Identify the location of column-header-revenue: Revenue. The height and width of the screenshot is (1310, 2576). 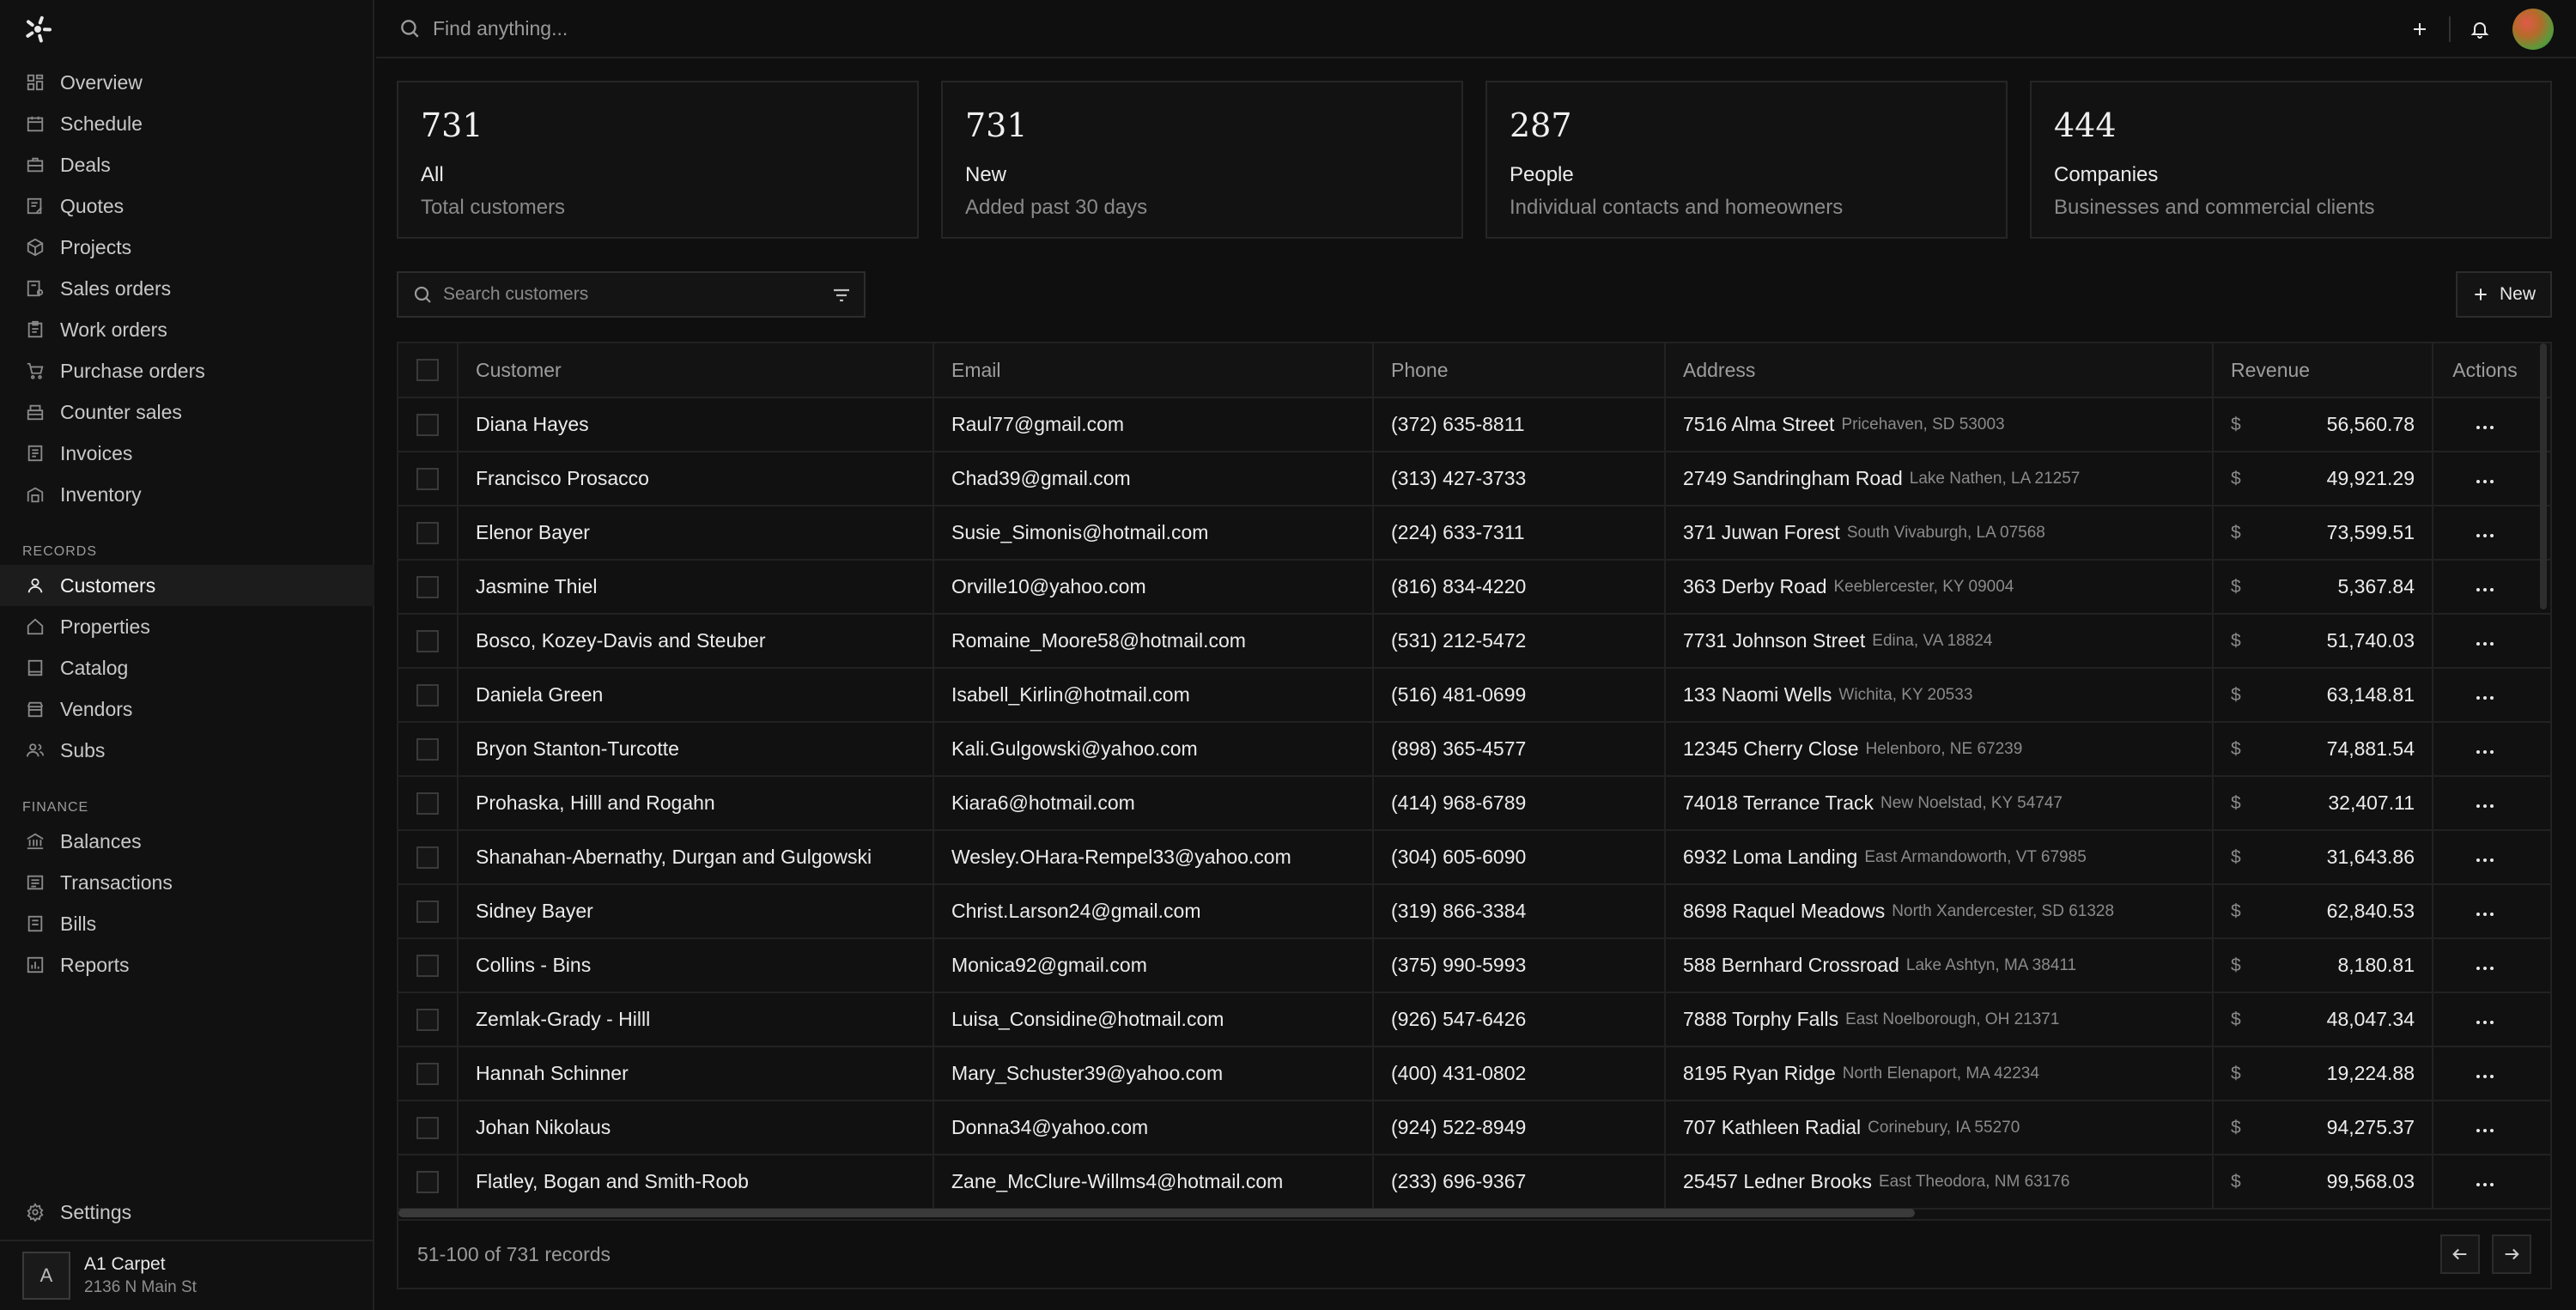
(2324, 370).